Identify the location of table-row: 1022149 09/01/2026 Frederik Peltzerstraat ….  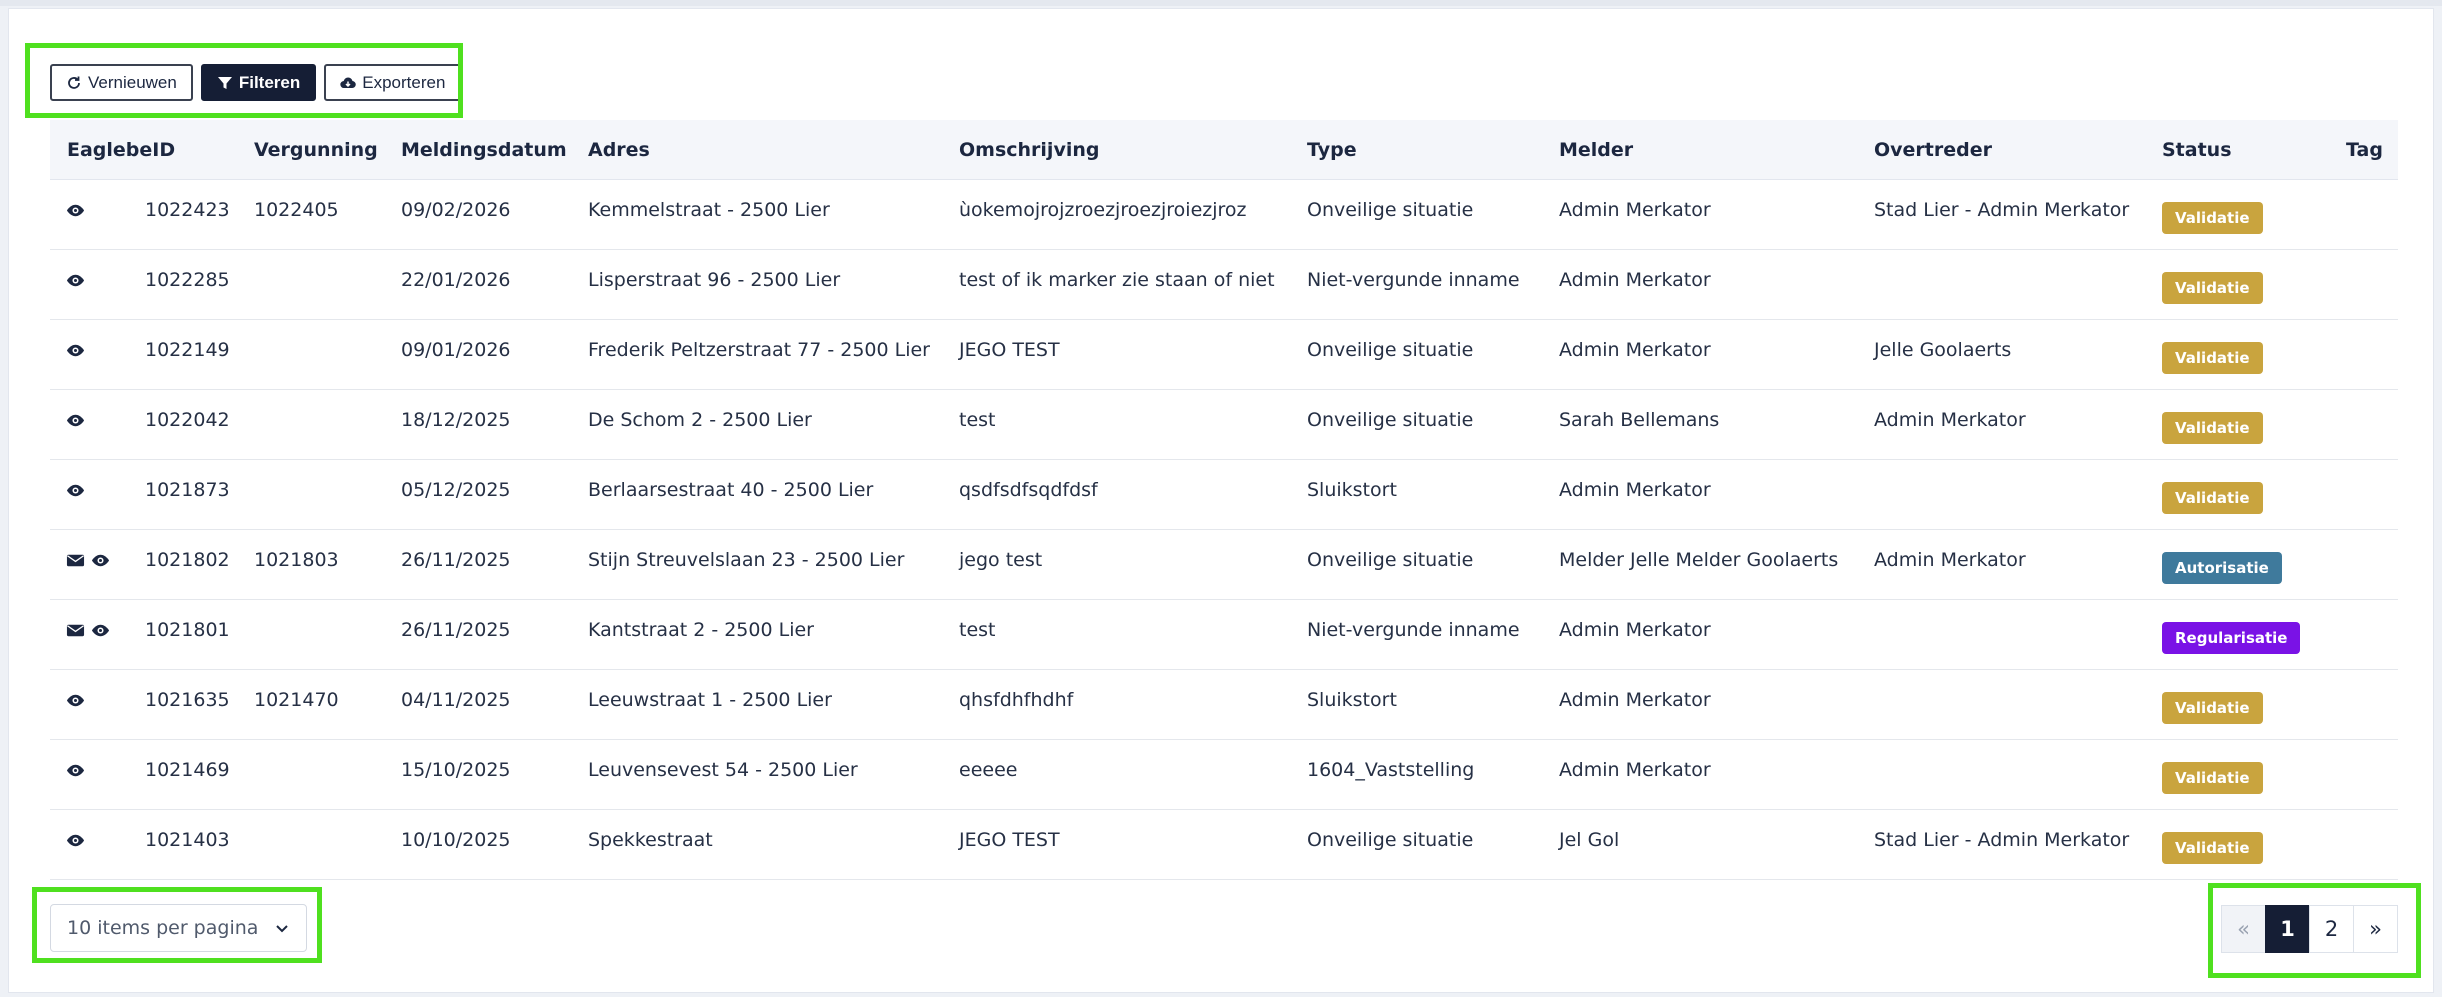
(1224, 355).